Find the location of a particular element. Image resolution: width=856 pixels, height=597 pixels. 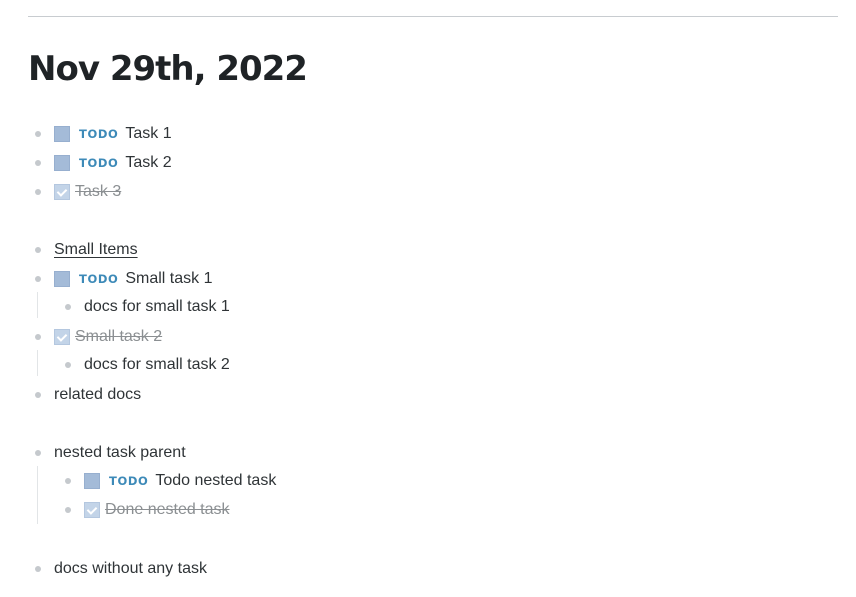

block-small-items: Small Items is located at coordinates (96, 250).